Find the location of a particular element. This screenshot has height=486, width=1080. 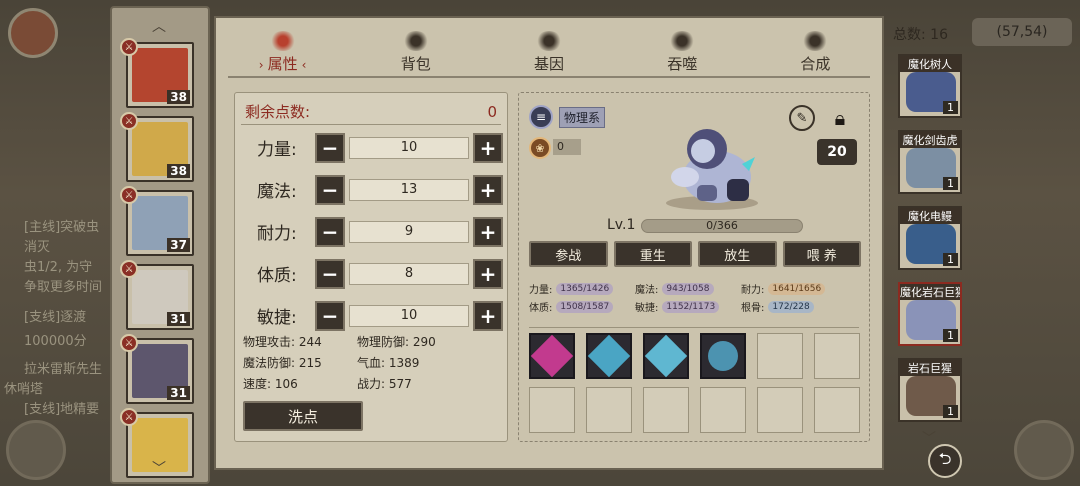

monster-stat-label: 体质: is located at coordinates (541, 308).